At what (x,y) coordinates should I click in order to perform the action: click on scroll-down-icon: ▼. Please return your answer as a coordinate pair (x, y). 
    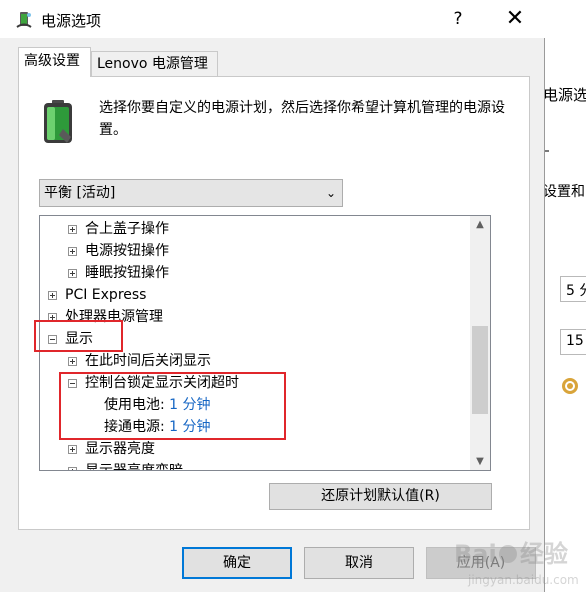
    Looking at the image, I should click on (480, 461).